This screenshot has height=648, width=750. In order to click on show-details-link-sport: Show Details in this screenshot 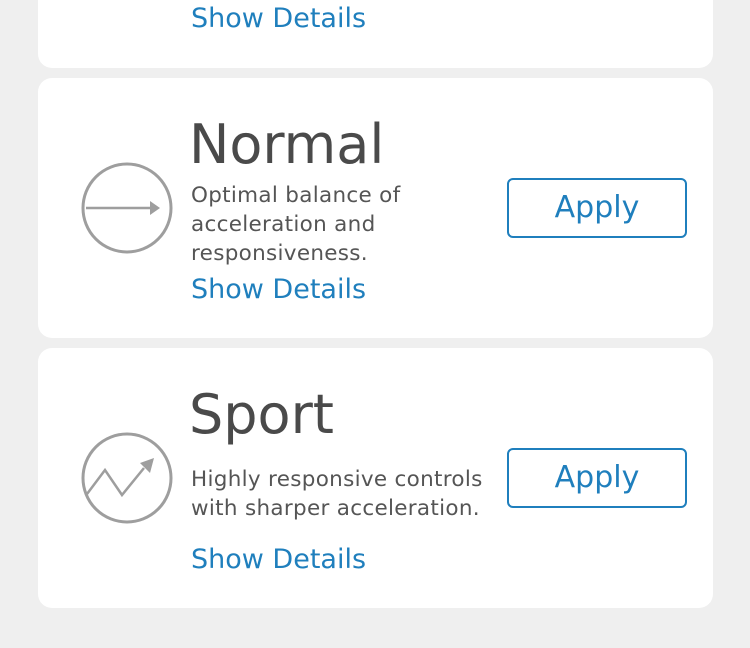, I will do `click(278, 559)`.